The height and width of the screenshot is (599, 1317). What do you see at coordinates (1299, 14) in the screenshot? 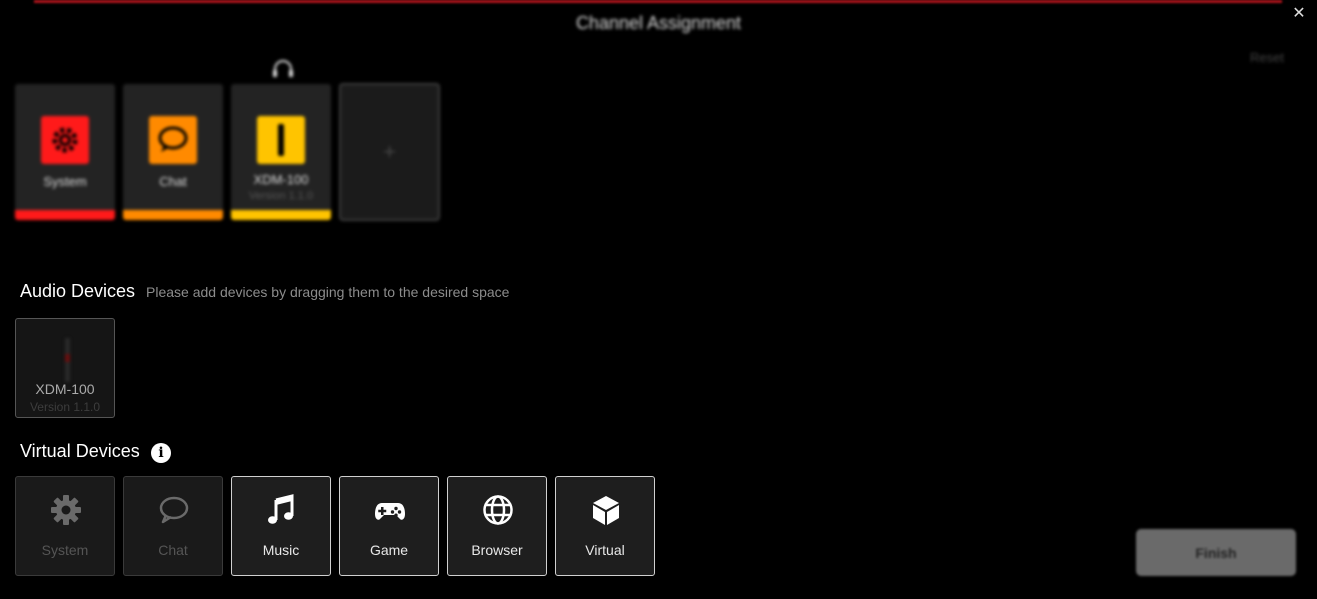
I see `close-button: ✕` at bounding box center [1299, 14].